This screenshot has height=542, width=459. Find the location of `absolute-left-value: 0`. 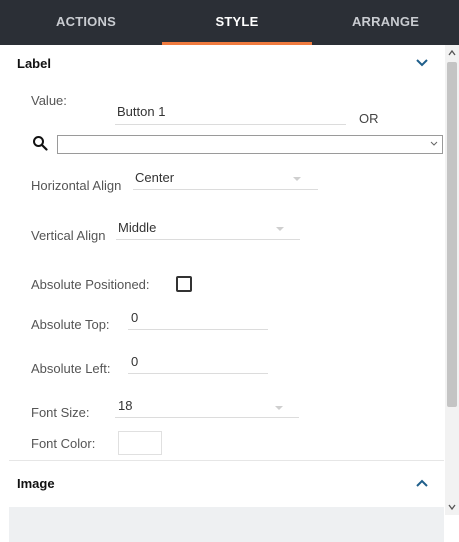

absolute-left-value: 0 is located at coordinates (135, 361).